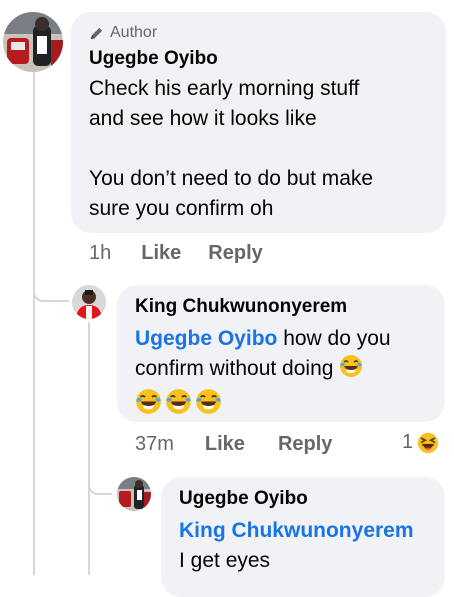 The image size is (454, 597). Describe the element at coordinates (231, 178) in the screenshot. I see `comment-text-line: You don’t need to do but make` at that location.